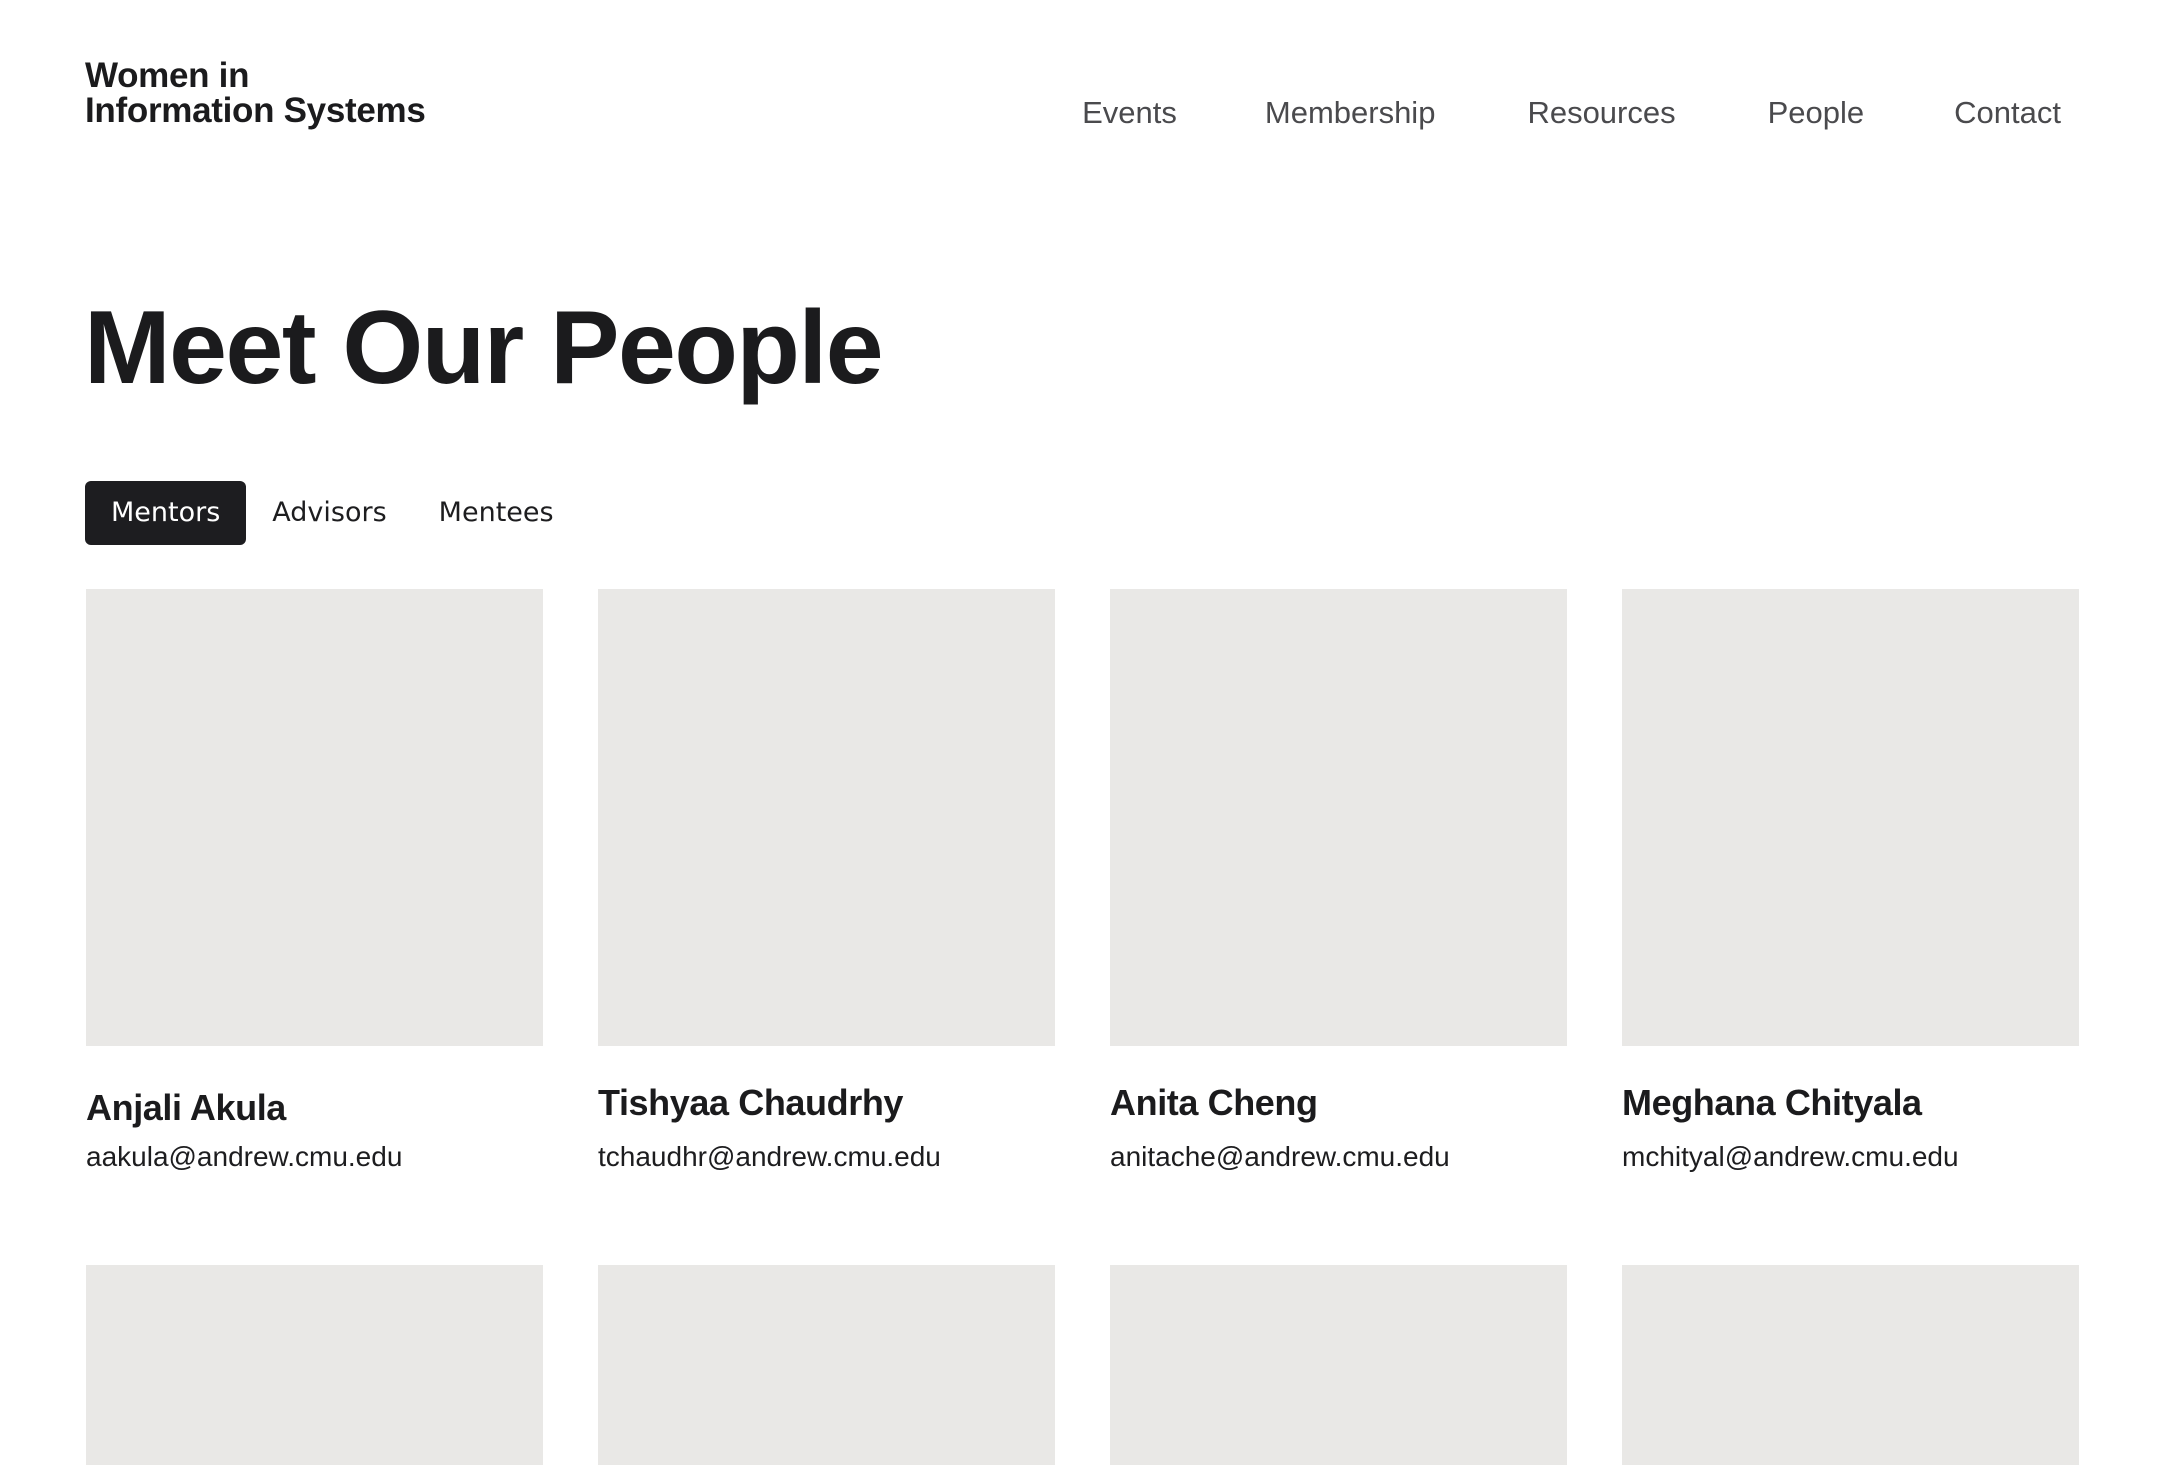 Image resolution: width=2157 pixels, height=1465 pixels. What do you see at coordinates (255, 110) in the screenshot?
I see `logo-line-2: Information Systems` at bounding box center [255, 110].